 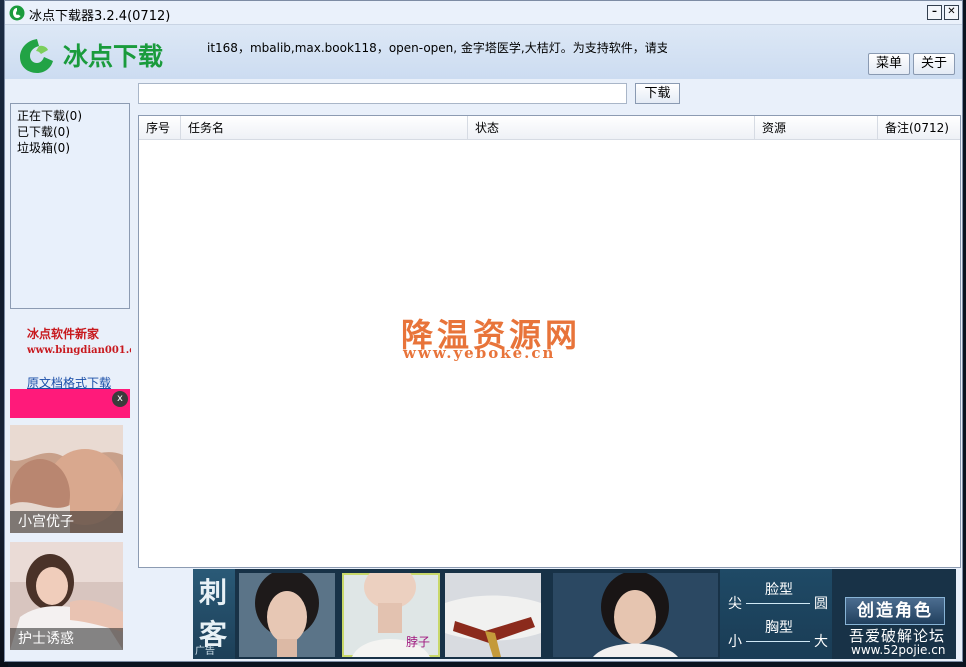 What do you see at coordinates (483, 13) in the screenshot?
I see `title-bar: 冰点下载器3.2.4(0712) – ✕` at bounding box center [483, 13].